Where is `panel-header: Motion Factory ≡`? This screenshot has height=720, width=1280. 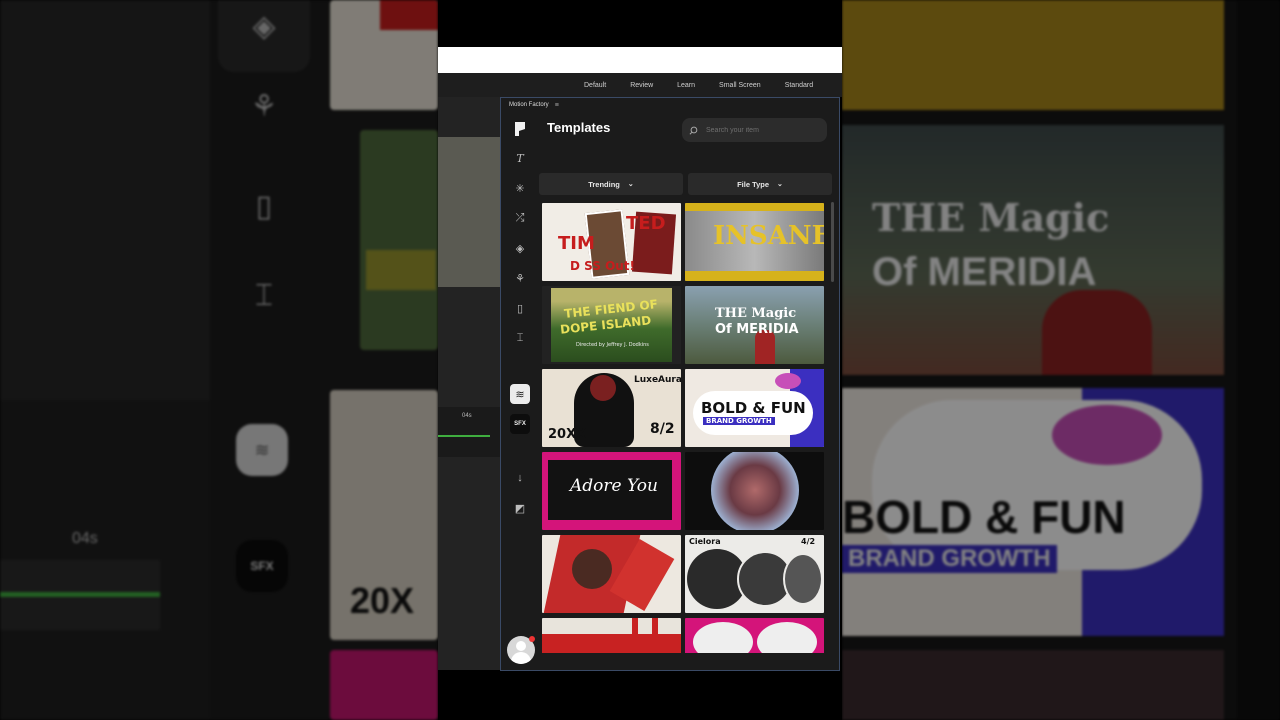 panel-header: Motion Factory ≡ is located at coordinates (670, 105).